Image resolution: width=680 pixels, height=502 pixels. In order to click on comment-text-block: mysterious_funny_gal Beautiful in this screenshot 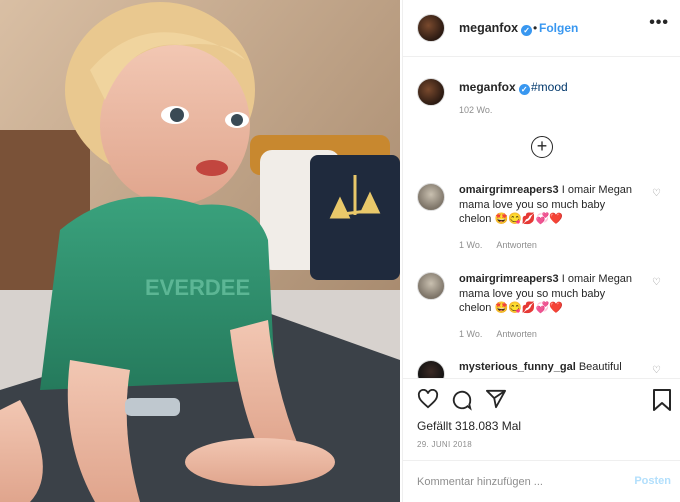, I will do `click(548, 367)`.